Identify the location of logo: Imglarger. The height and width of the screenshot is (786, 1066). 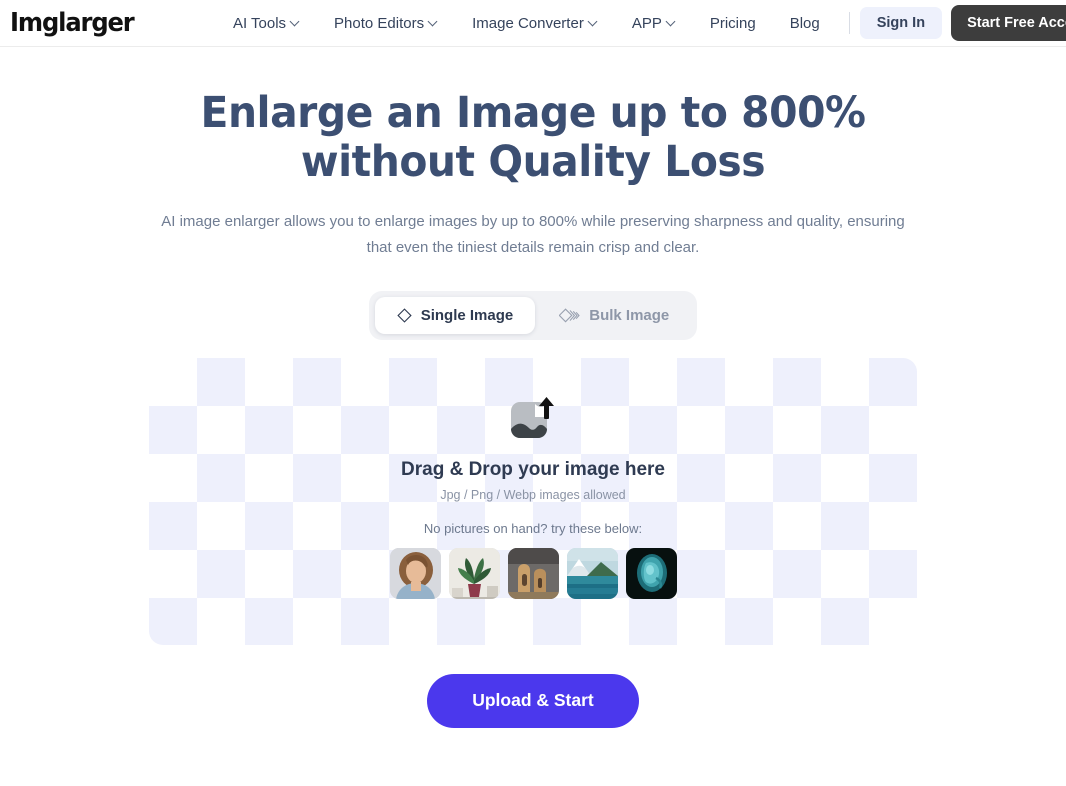
(72, 23).